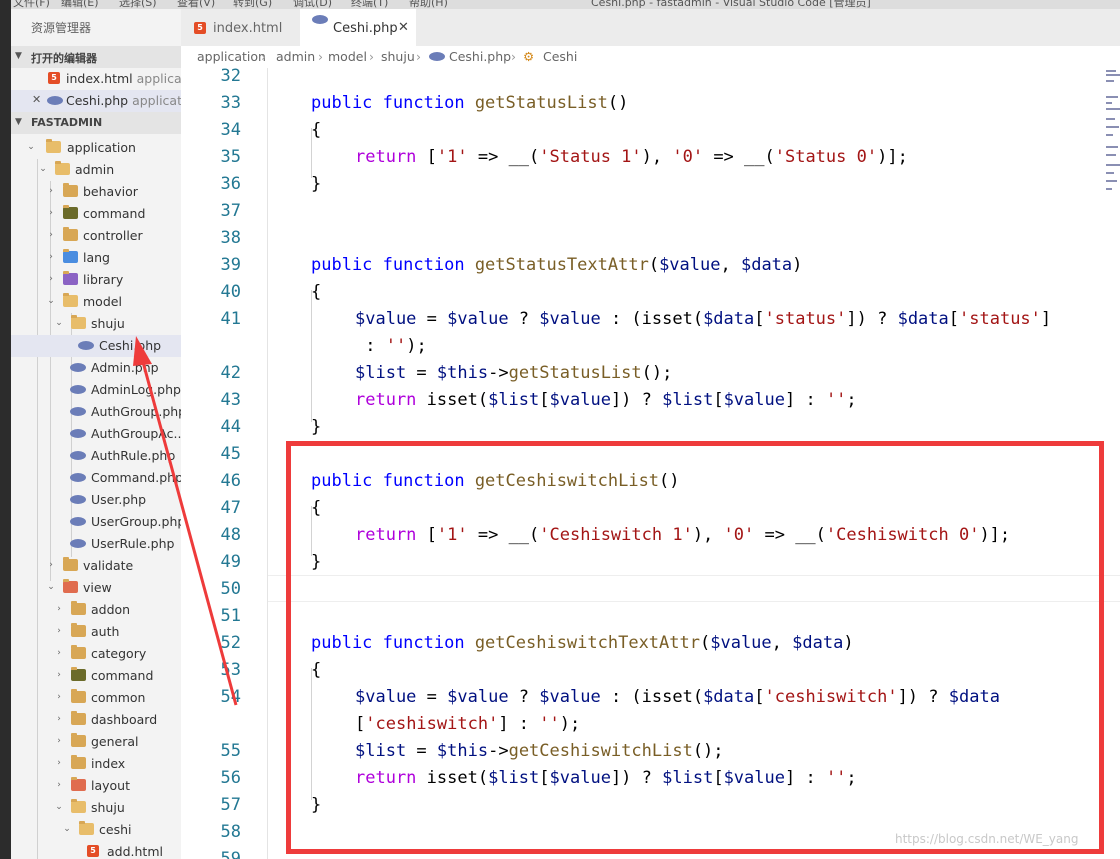  Describe the element at coordinates (987, 839) in the screenshot. I see `watermark: https://blog.csdn.net/WE_yang` at that location.